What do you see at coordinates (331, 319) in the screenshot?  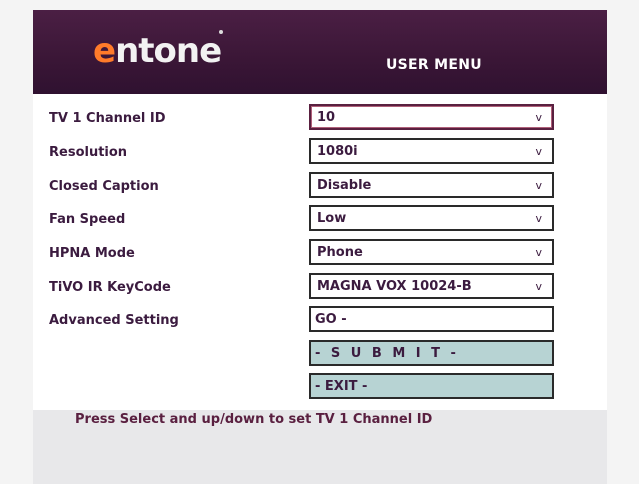 I see `button-label: GO -` at bounding box center [331, 319].